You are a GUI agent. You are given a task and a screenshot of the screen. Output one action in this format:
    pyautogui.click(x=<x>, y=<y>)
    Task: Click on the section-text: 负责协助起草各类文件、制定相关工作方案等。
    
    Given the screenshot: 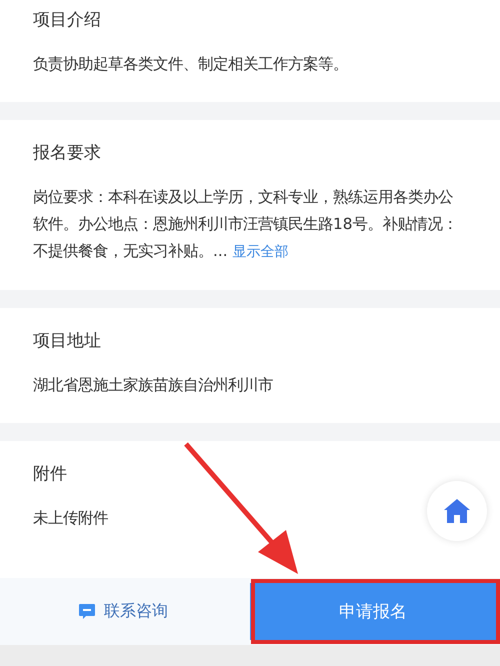 What is the action you would take?
    pyautogui.click(x=190, y=64)
    